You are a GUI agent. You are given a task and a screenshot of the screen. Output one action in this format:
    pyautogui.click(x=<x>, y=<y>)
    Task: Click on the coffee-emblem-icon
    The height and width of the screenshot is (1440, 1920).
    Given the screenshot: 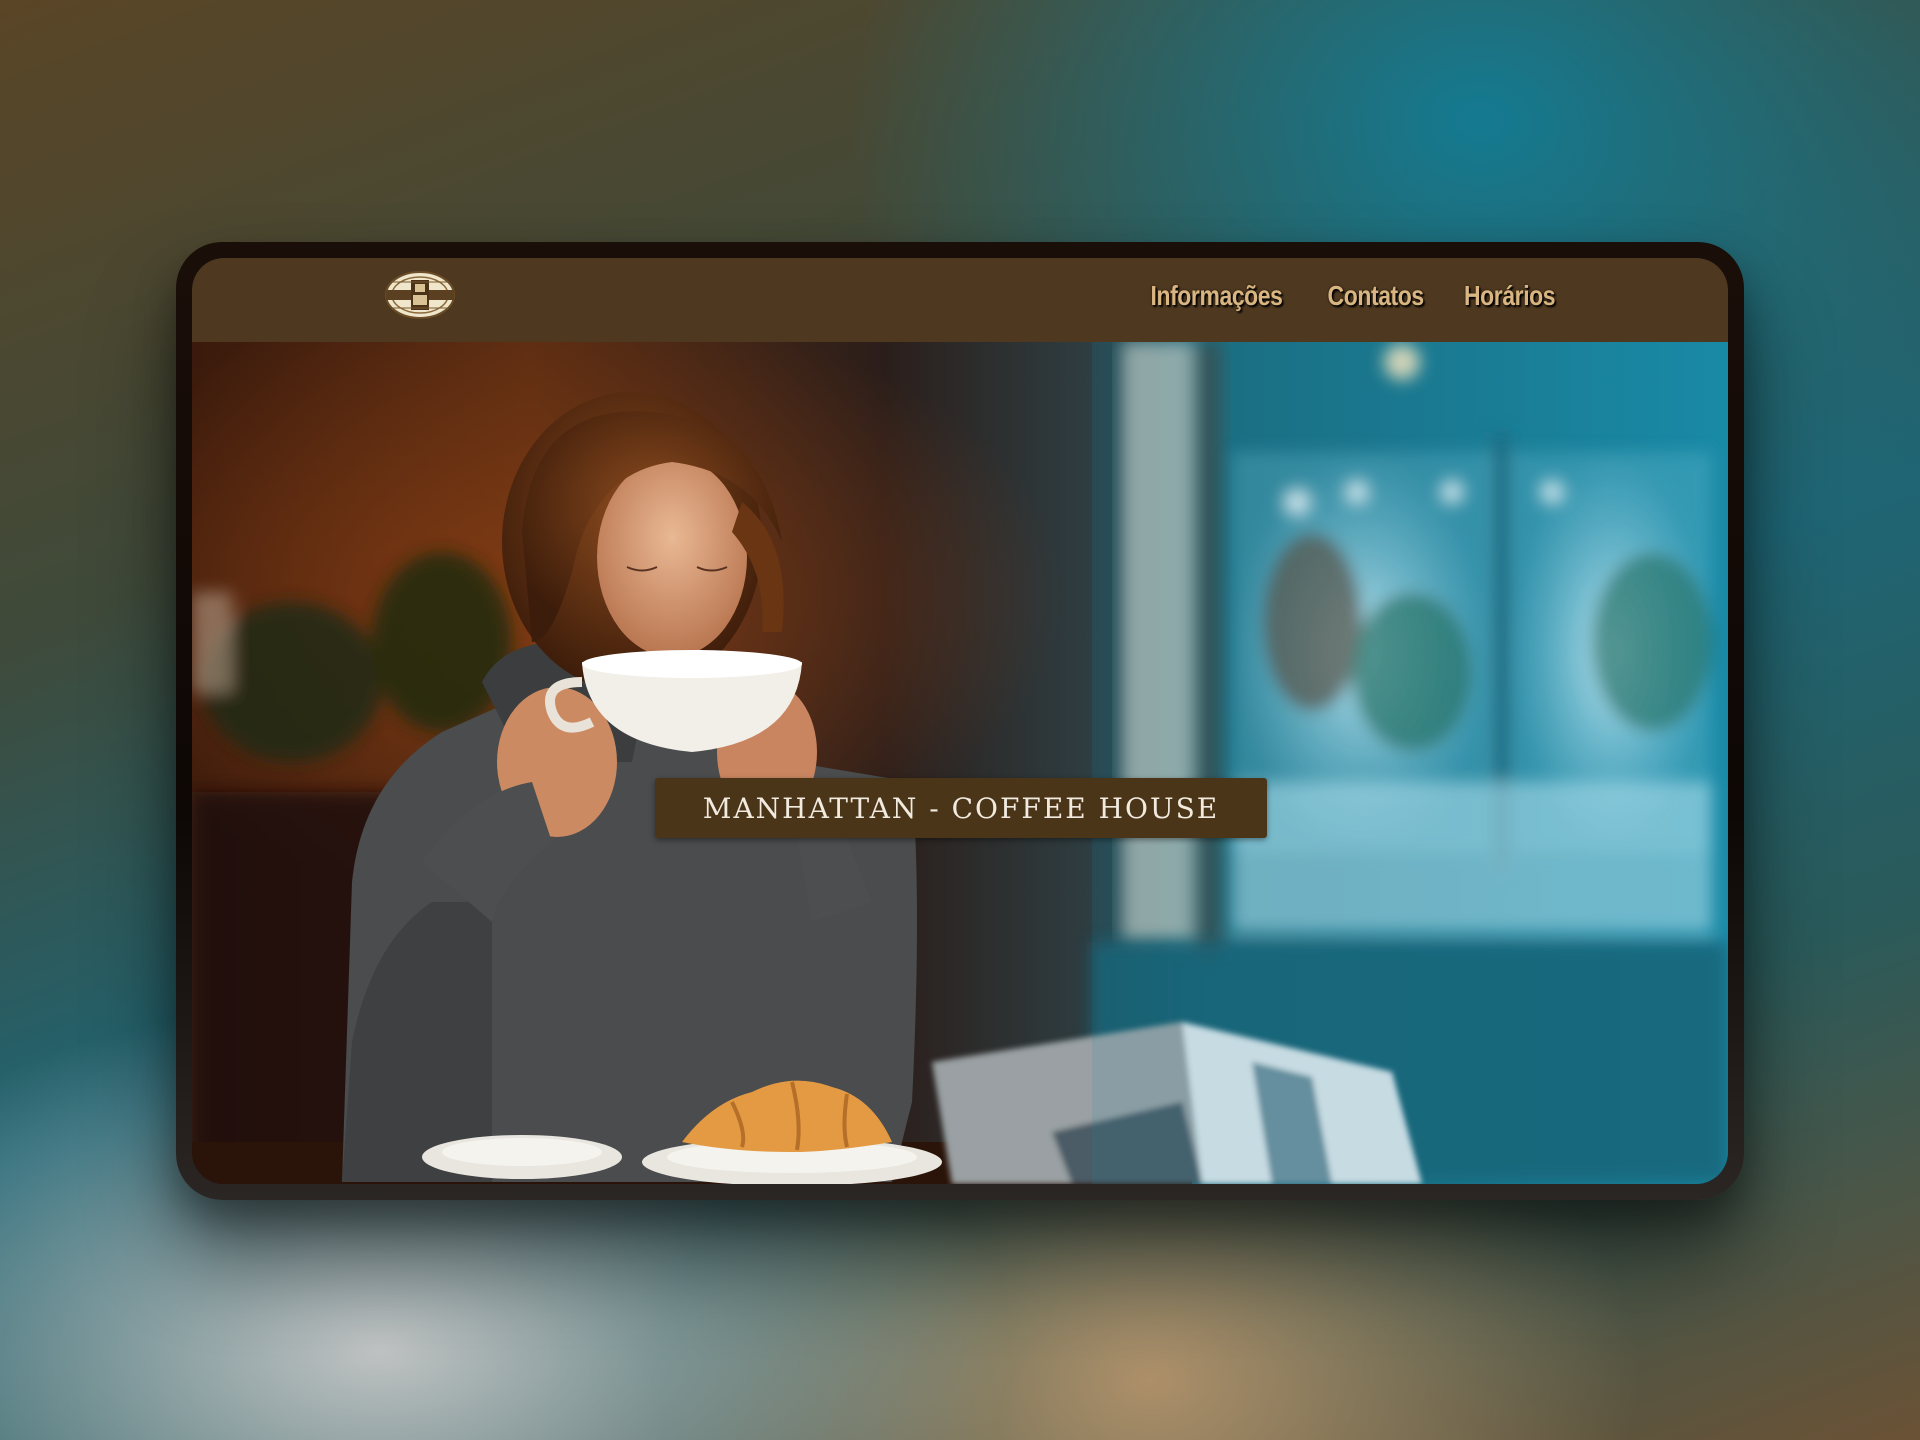 What is the action you would take?
    pyautogui.click(x=420, y=295)
    